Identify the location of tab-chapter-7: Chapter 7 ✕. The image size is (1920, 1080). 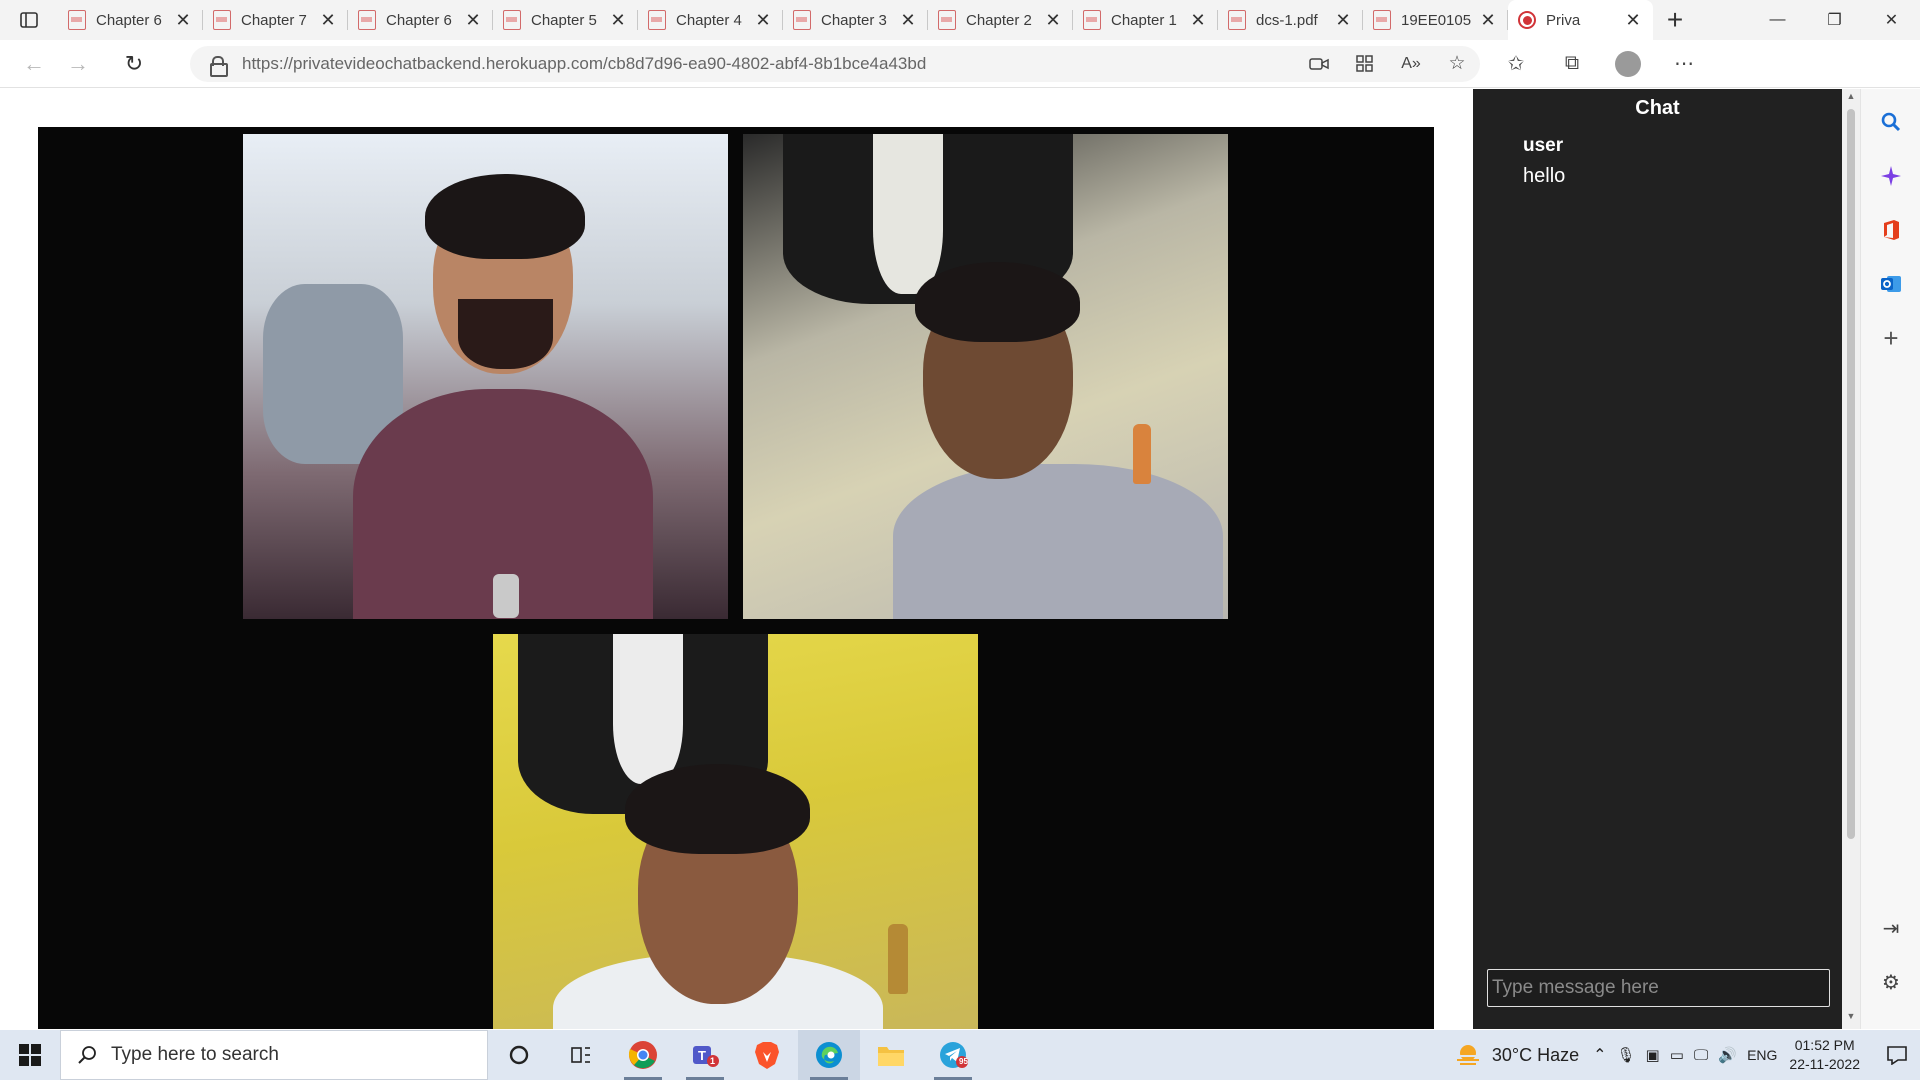
(275, 20).